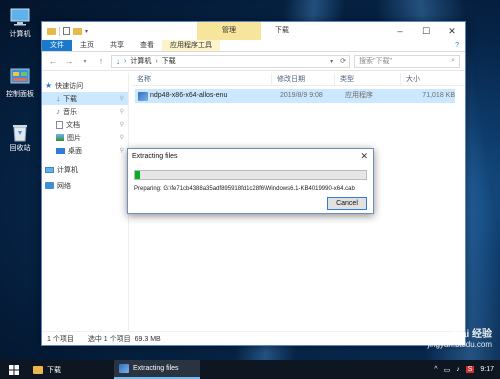 This screenshot has height=379, width=500. I want to click on tab-share: 共享, so click(117, 45).